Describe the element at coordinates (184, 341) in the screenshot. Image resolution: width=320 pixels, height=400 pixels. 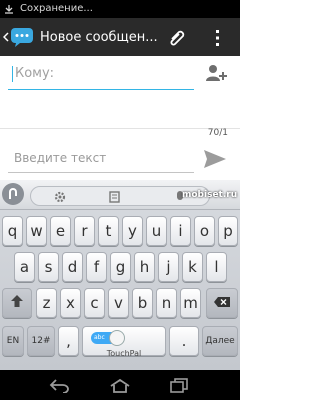
I see `period-key: .` at that location.